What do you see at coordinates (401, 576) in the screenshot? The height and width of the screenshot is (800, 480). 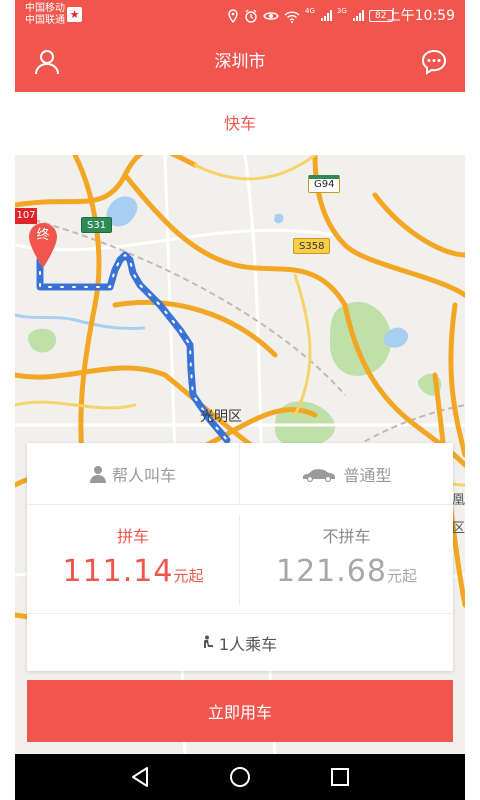 I see `no-carpool-price-unit: 元起` at bounding box center [401, 576].